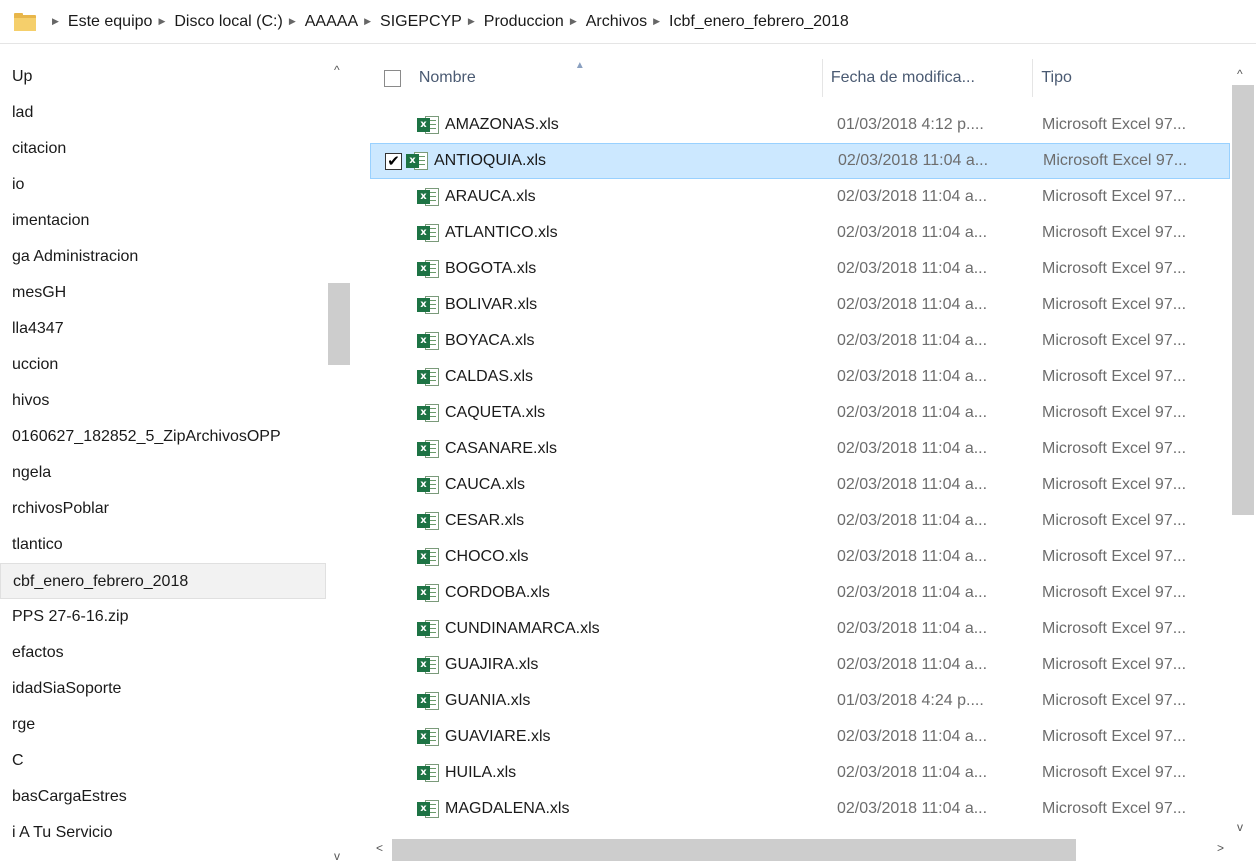 Image resolution: width=1256 pixels, height=865 pixels. I want to click on navigation-scrollbar: ^ v, so click(339, 455).